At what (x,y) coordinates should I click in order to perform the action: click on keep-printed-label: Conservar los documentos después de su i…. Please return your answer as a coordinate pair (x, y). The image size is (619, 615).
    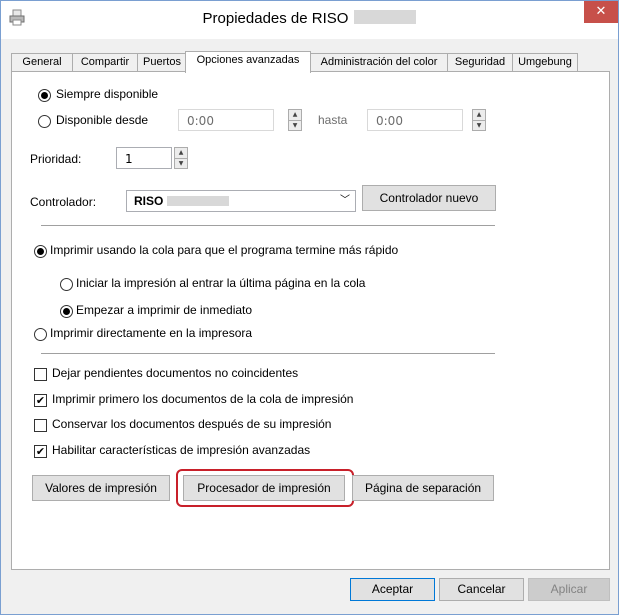
    Looking at the image, I should click on (192, 424).